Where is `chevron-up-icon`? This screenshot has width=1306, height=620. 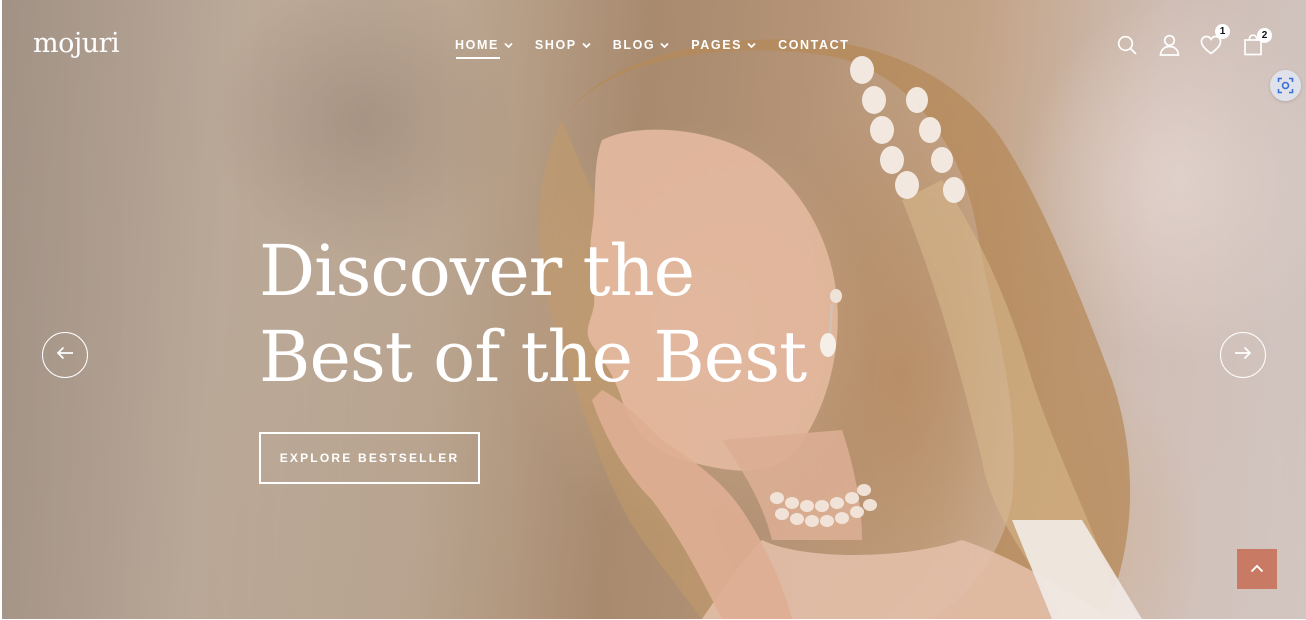 chevron-up-icon is located at coordinates (1257, 569).